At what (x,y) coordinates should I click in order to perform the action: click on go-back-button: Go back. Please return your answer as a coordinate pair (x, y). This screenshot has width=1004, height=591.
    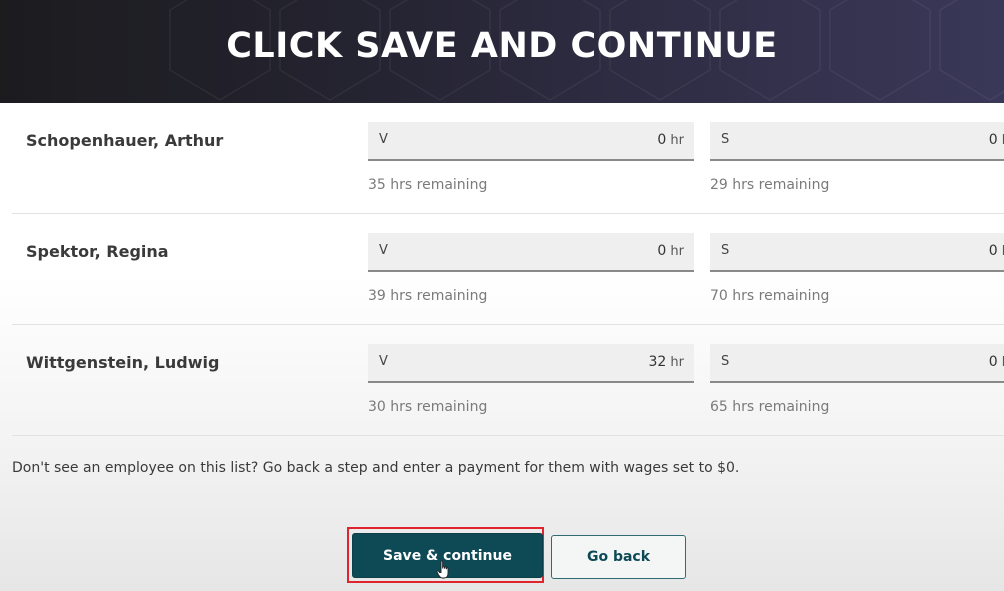
    Looking at the image, I should click on (618, 557).